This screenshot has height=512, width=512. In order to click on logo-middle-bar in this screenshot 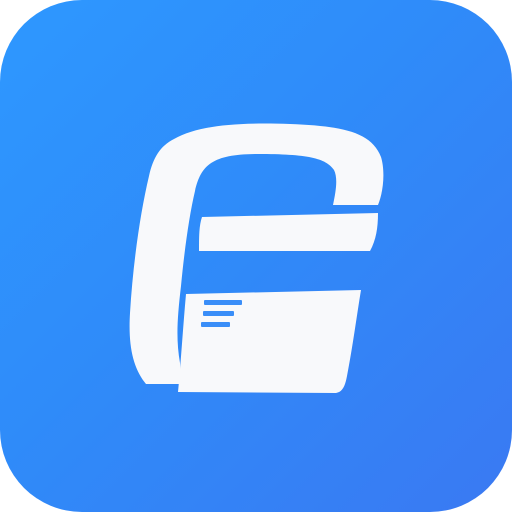, I will do `click(288, 232)`.